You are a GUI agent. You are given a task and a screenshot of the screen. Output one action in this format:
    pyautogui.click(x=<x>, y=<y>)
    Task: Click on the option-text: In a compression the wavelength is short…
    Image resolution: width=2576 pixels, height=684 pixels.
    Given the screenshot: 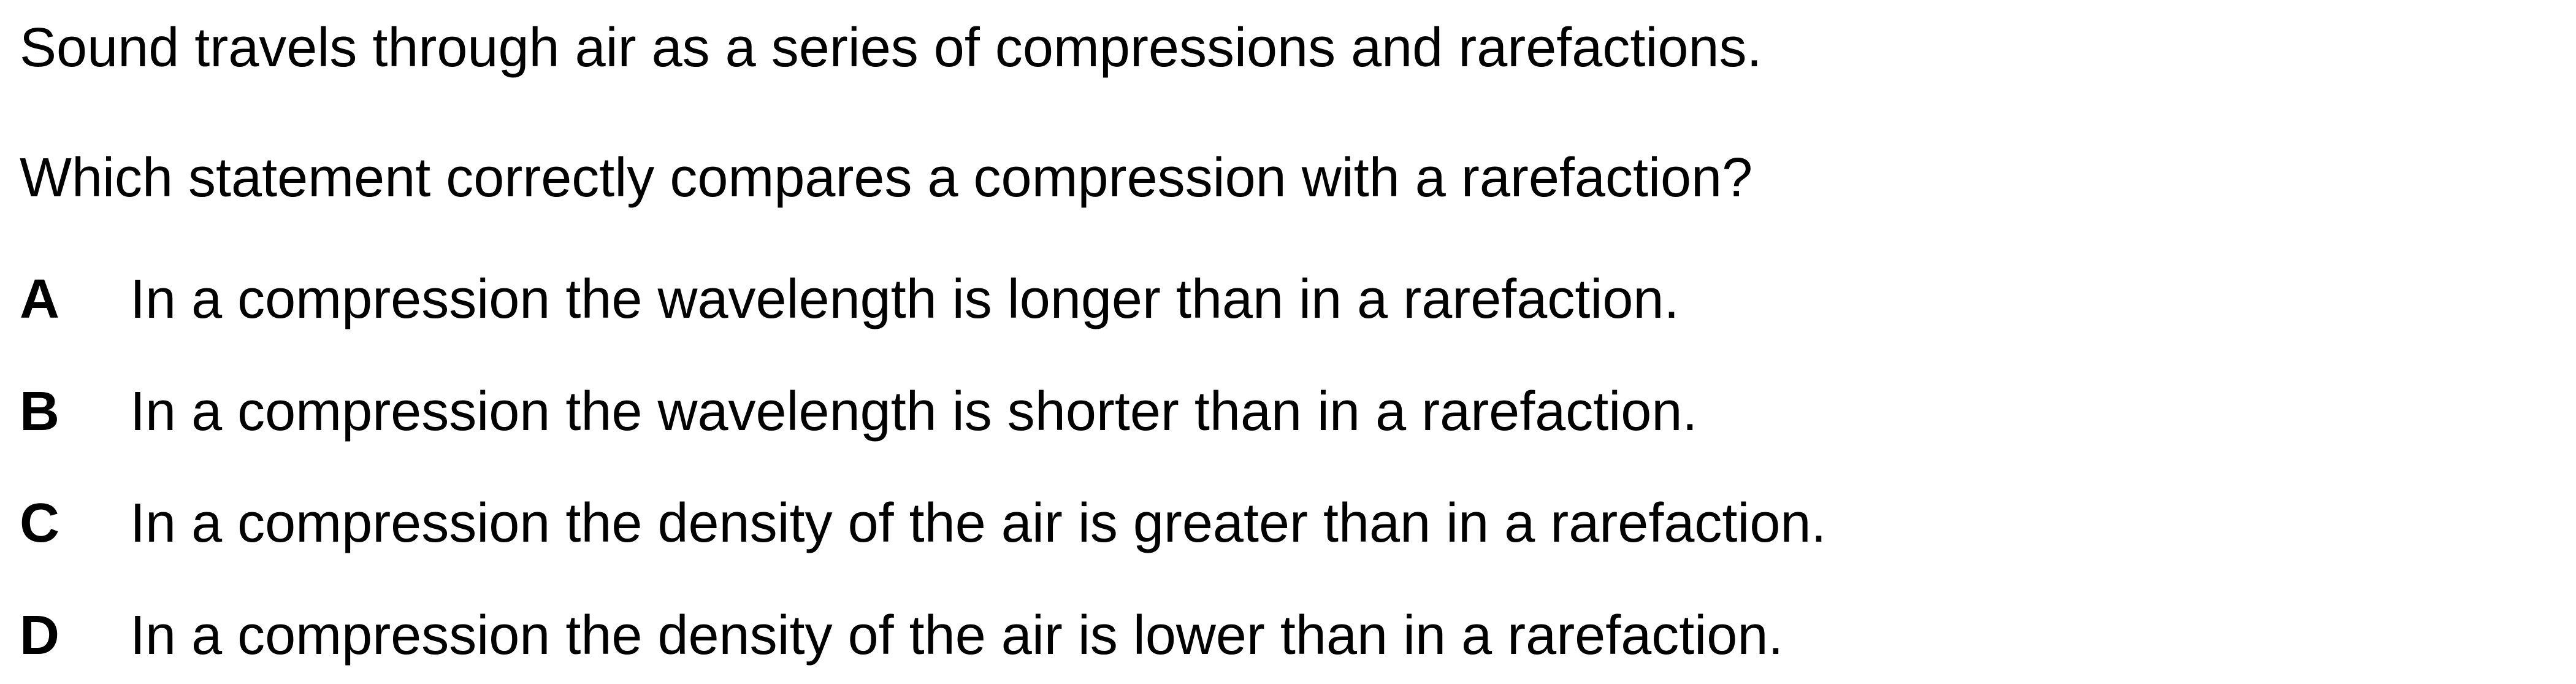 What is the action you would take?
    pyautogui.click(x=914, y=411)
    